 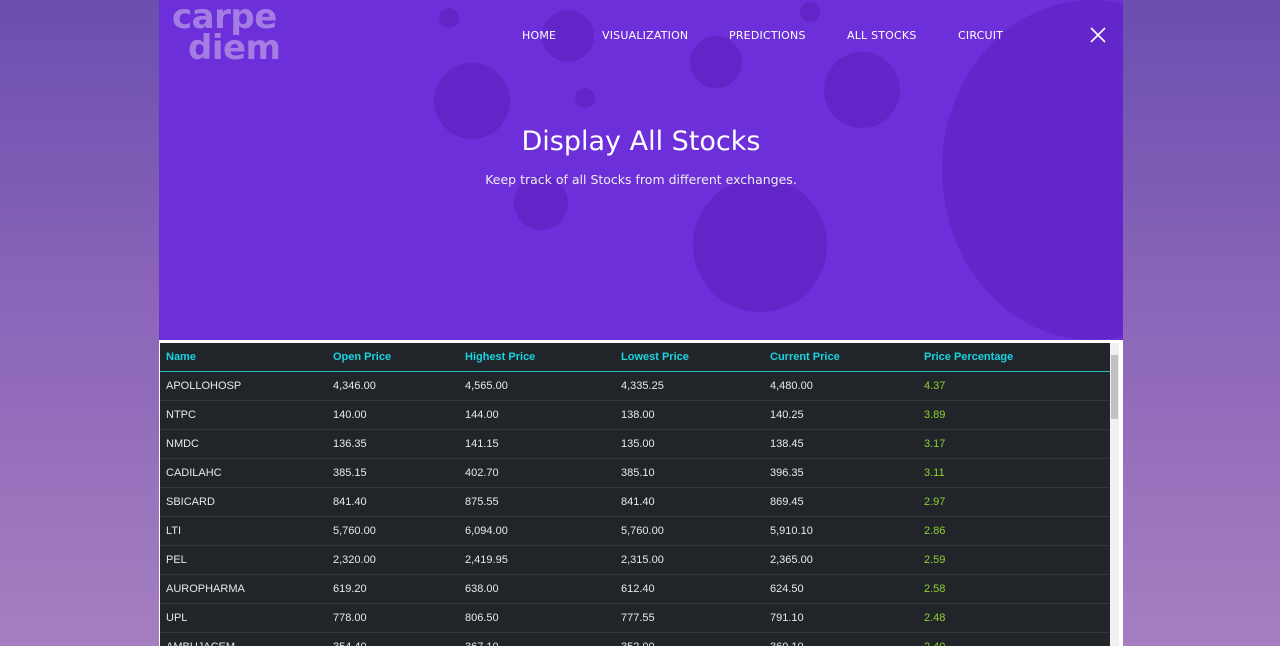 What do you see at coordinates (841, 589) in the screenshot?
I see `cell-current-price: 624.50` at bounding box center [841, 589].